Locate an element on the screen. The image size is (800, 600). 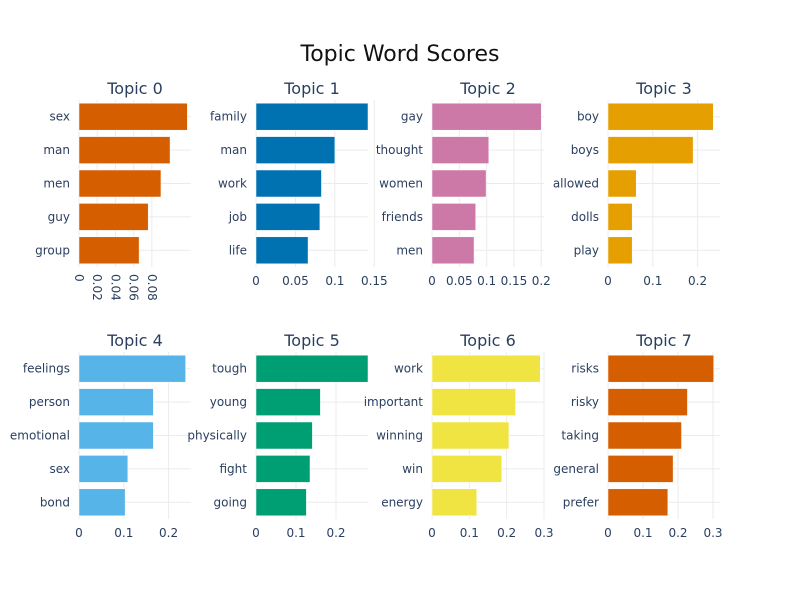
bar-thought is located at coordinates (460, 150).